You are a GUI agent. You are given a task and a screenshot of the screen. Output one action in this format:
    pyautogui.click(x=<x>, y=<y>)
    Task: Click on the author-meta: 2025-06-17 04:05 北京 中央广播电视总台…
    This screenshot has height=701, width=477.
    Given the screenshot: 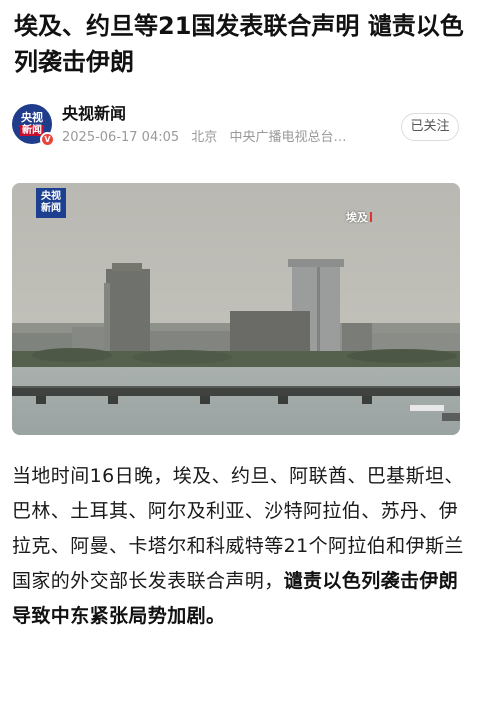 What is the action you would take?
    pyautogui.click(x=227, y=138)
    